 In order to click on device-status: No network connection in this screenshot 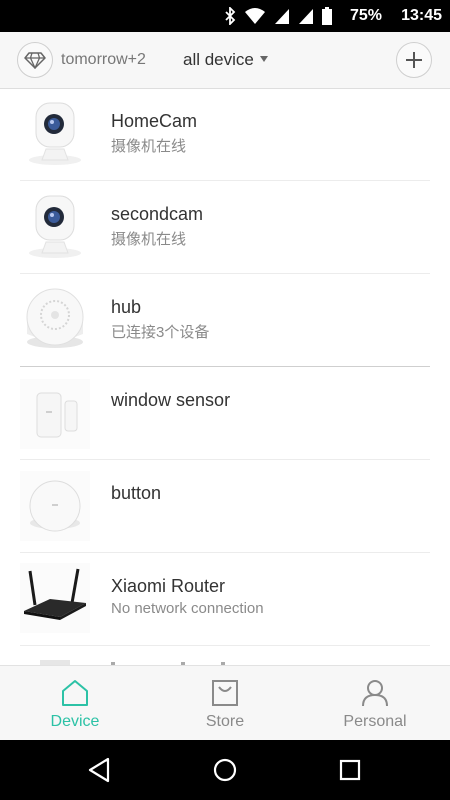, I will do `click(187, 608)`.